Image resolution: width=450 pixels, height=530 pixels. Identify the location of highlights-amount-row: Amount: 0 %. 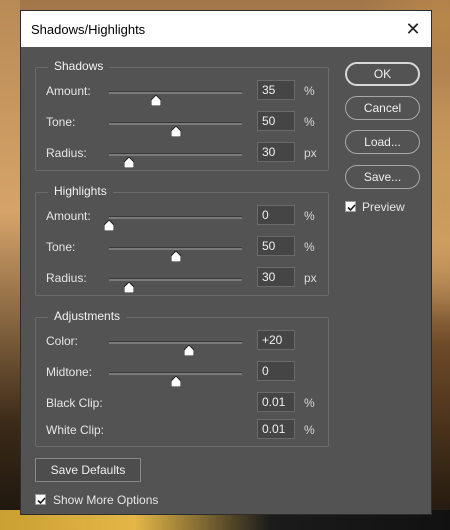
(182, 218).